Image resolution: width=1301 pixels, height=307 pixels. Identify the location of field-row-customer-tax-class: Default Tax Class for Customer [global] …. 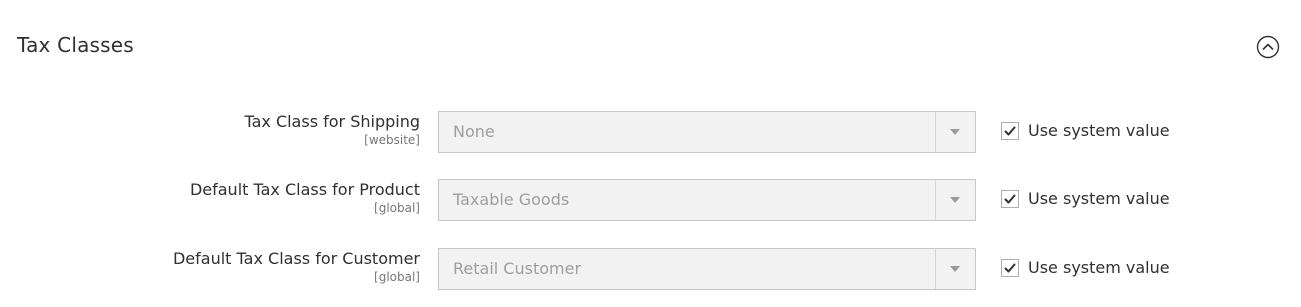
(650, 269).